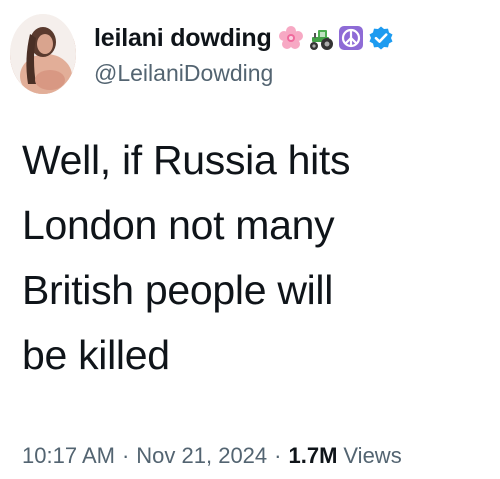 This screenshot has height=479, width=500. What do you see at coordinates (96, 355) in the screenshot?
I see `tweet-text-line: be killed` at bounding box center [96, 355].